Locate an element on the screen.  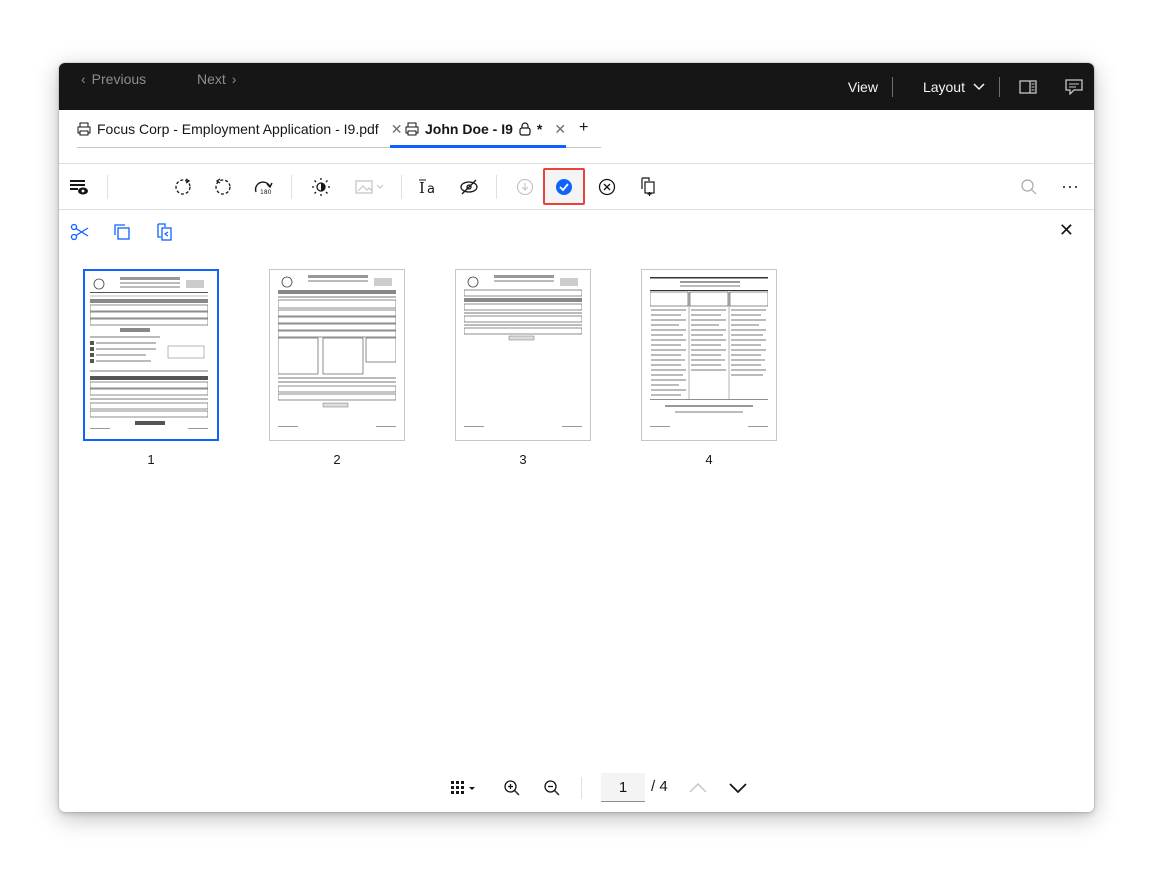
page-number-label: 2 is located at coordinates (337, 459).